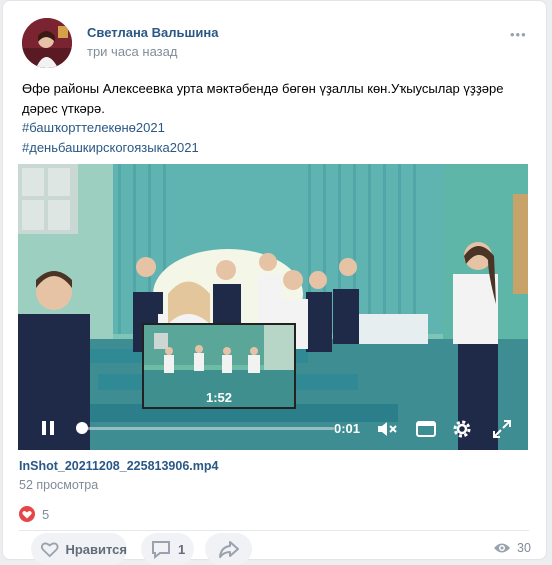 The image size is (552, 565). What do you see at coordinates (387, 429) in the screenshot?
I see `mute-icon` at bounding box center [387, 429].